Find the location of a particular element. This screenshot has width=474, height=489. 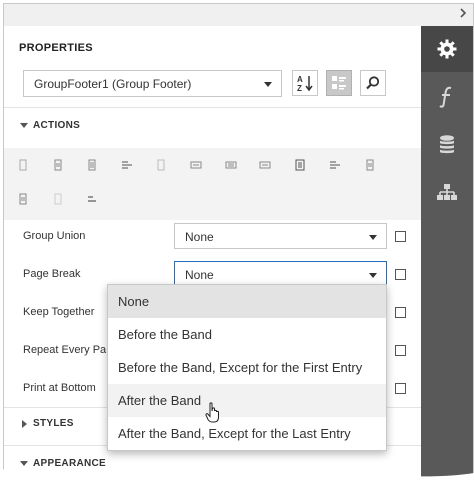

group-union-checkbox is located at coordinates (400, 236).